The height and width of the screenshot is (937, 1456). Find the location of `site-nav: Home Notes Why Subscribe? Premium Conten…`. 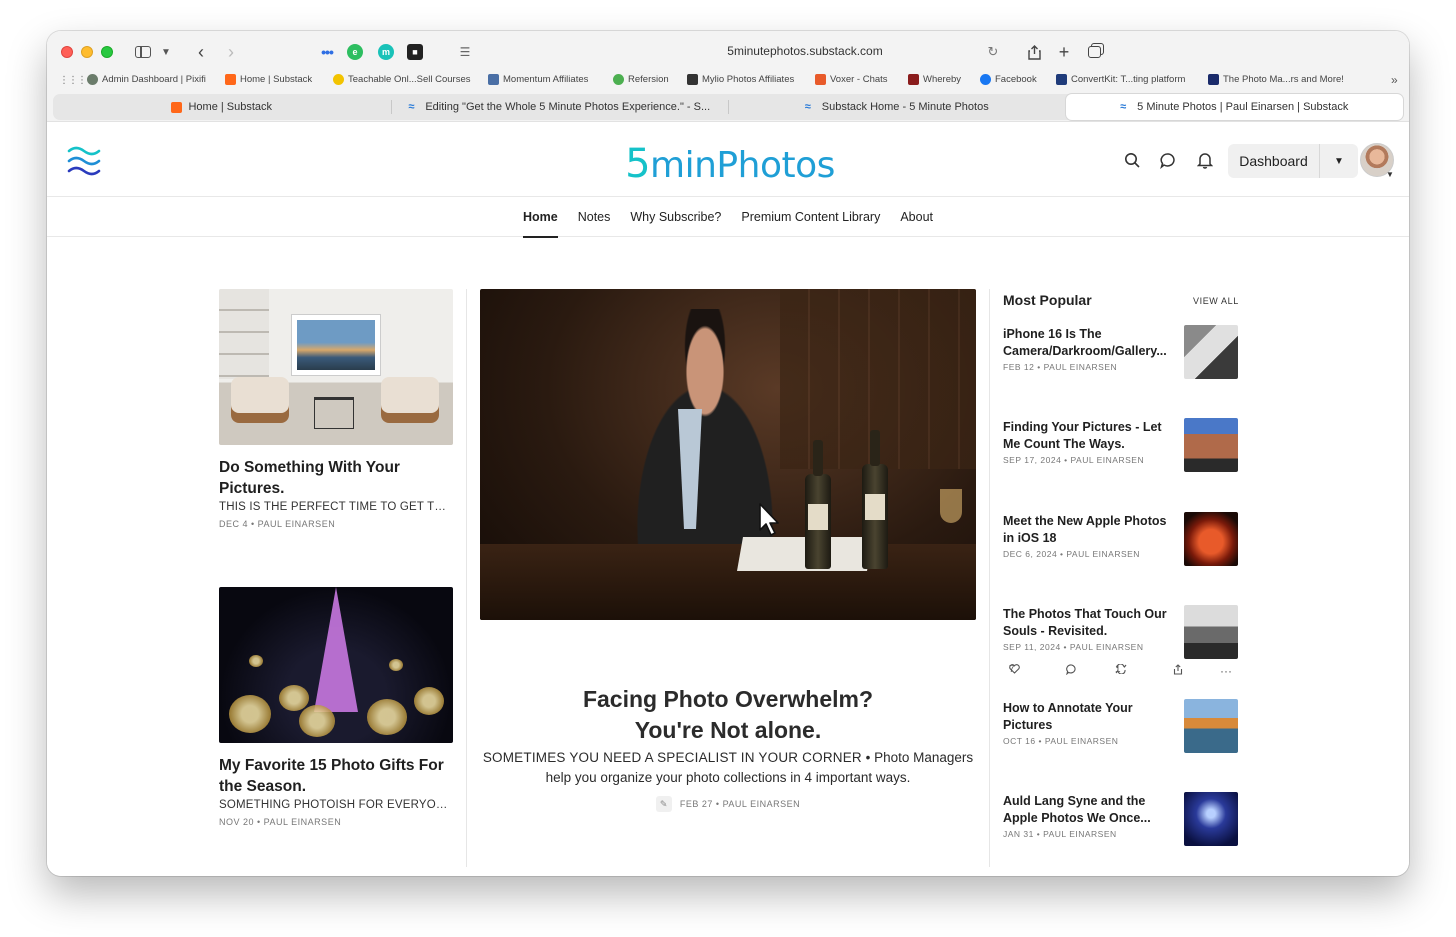

site-nav: Home Notes Why Subscribe? Premium Conten… is located at coordinates (728, 217).